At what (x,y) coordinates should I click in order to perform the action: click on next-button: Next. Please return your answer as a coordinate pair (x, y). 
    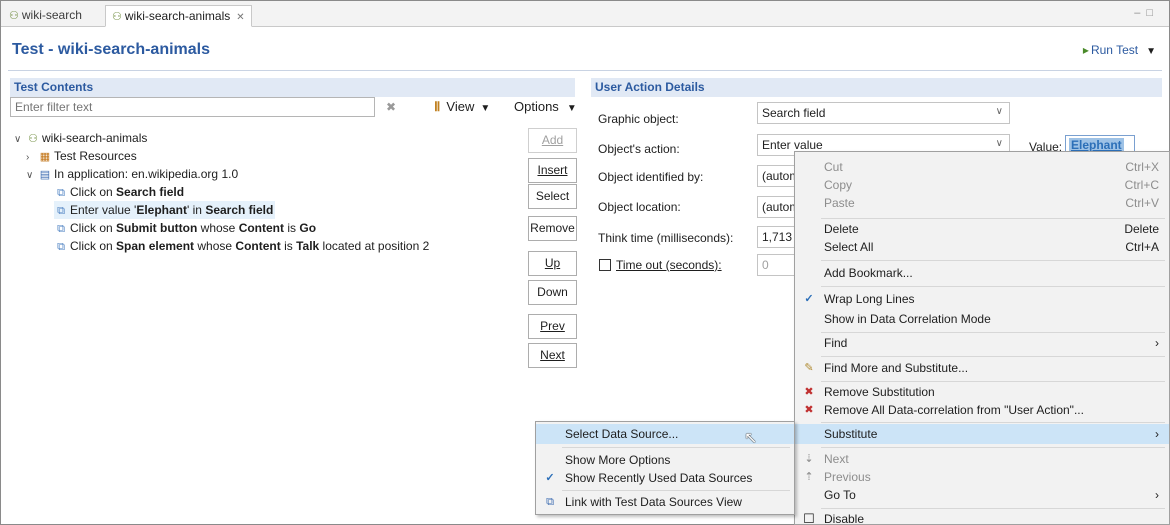
    Looking at the image, I should click on (552, 355).